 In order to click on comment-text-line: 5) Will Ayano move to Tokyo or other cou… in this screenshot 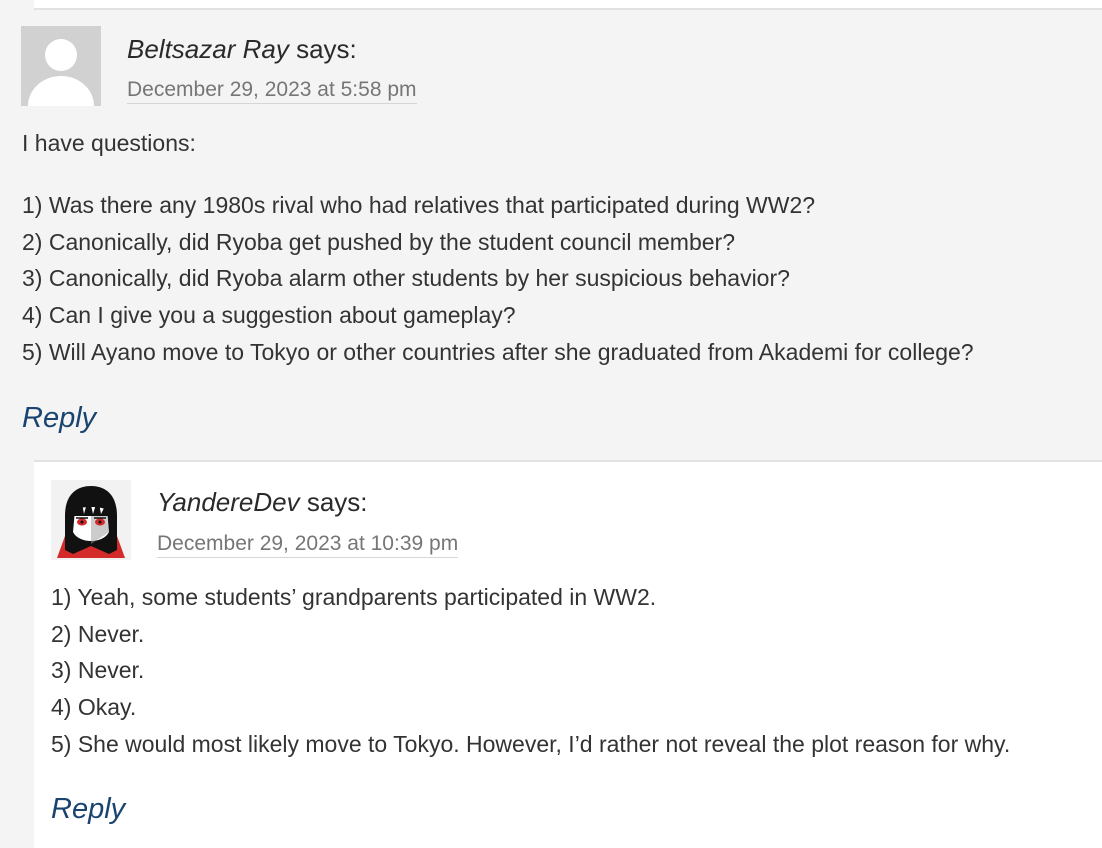, I will do `click(498, 351)`.